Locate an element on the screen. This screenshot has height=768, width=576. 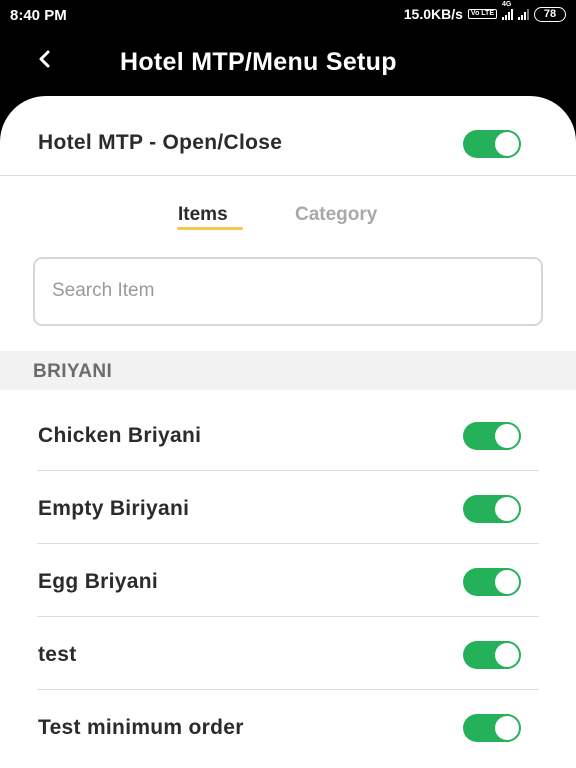
app-header: Hotel MTP/Menu Setup is located at coordinates (288, 64).